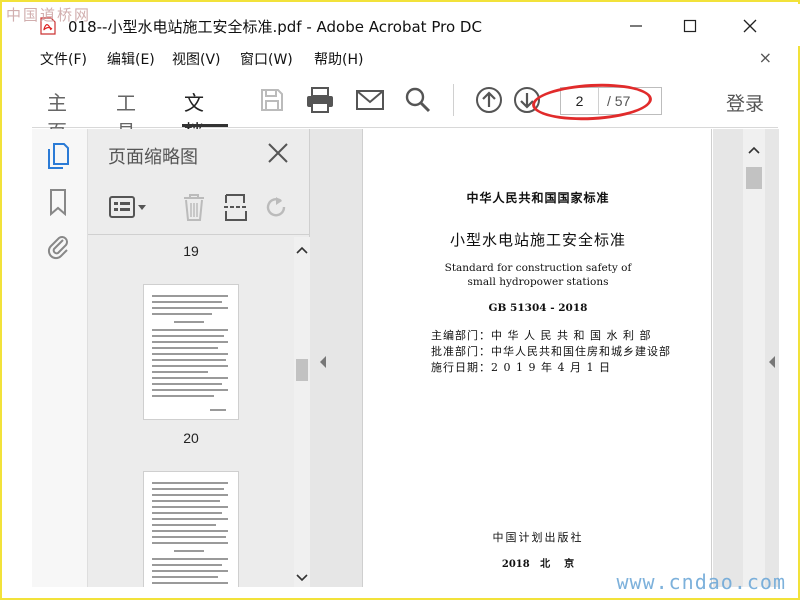 The width and height of the screenshot is (800, 600). Describe the element at coordinates (538, 282) in the screenshot. I see `doc-title-en-line2: small hydropower stations` at that location.